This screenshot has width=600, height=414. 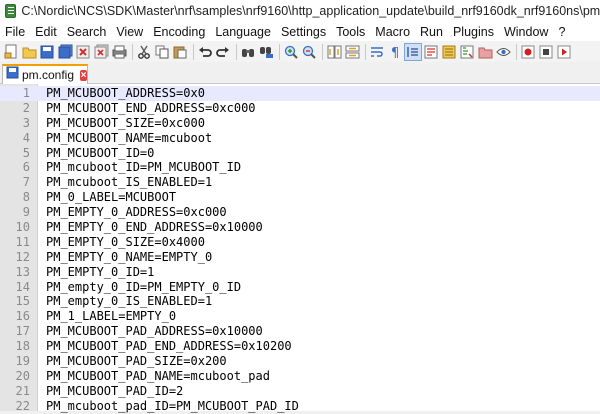 What do you see at coordinates (564, 52) in the screenshot?
I see `play-macro-icon` at bounding box center [564, 52].